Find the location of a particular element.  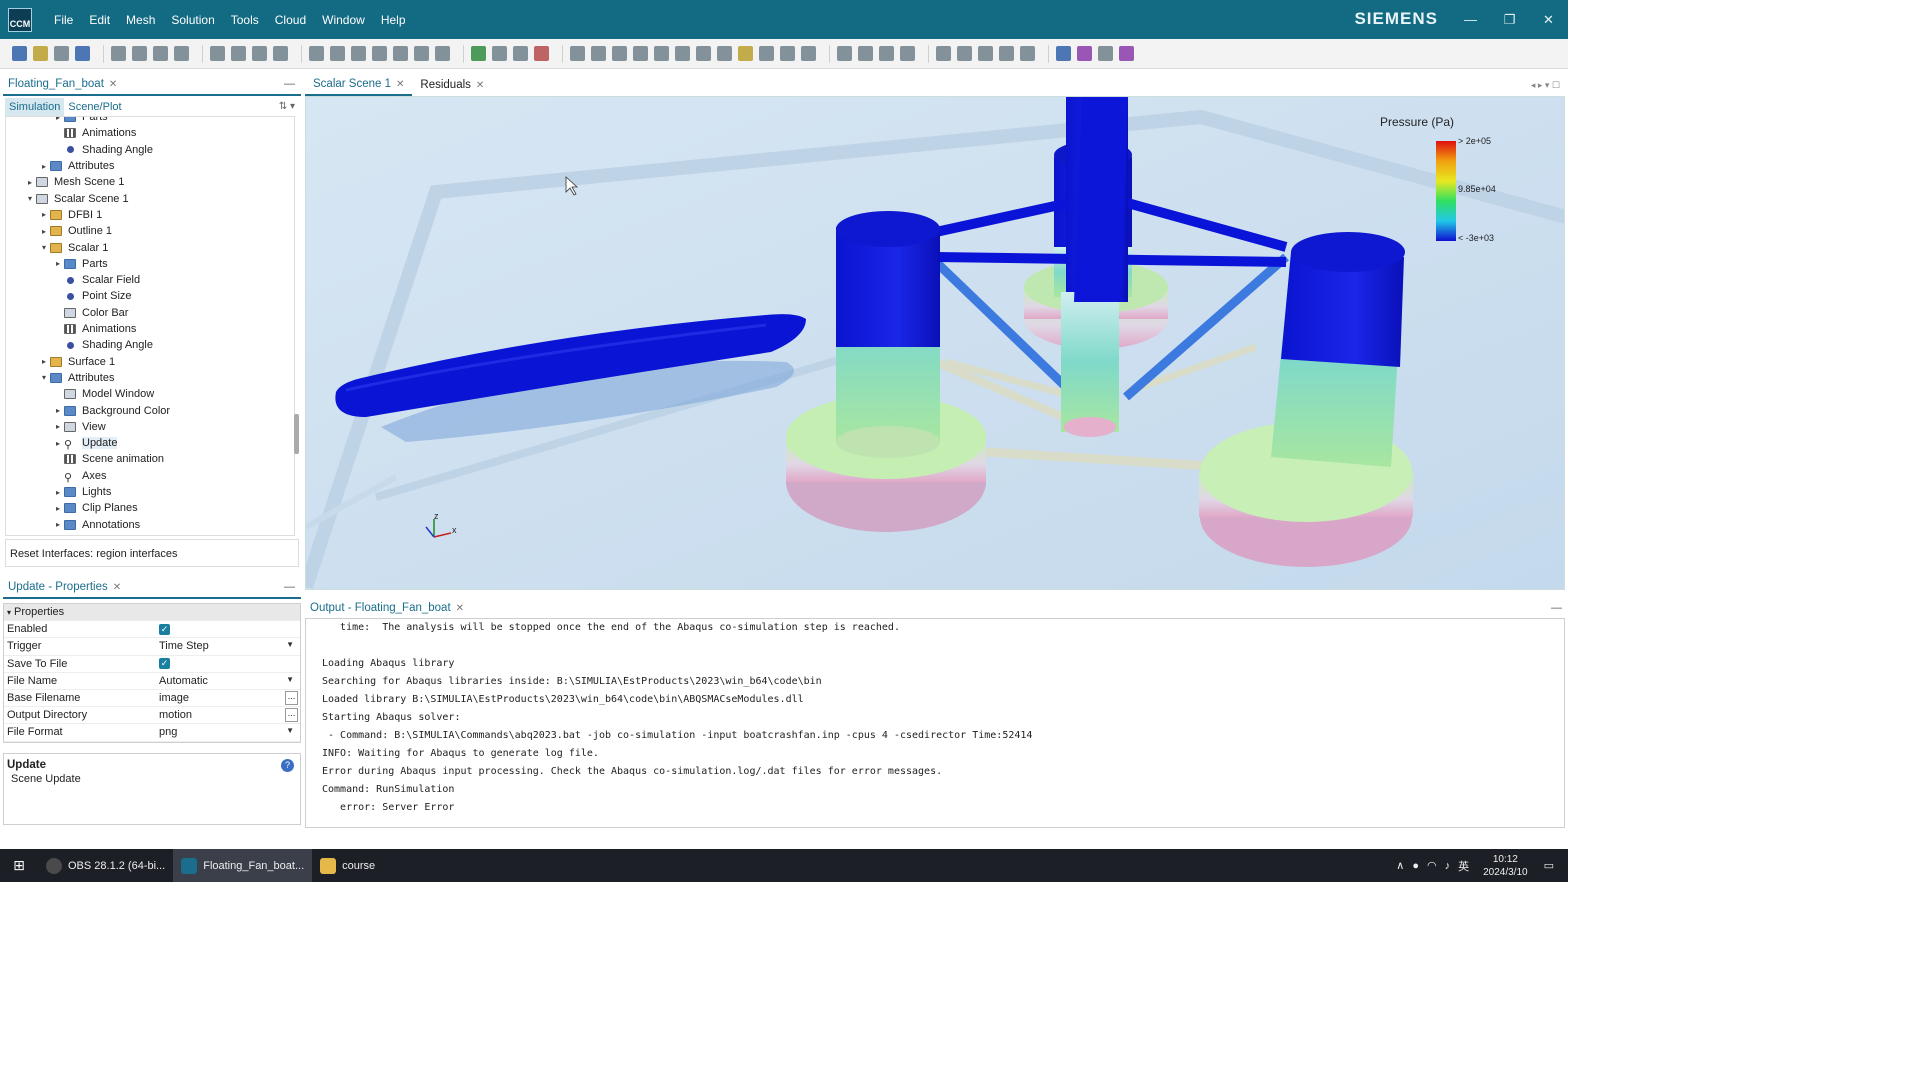

tab-scalar-scene: Scalar Scene 1 ✕ is located at coordinates (359, 85).